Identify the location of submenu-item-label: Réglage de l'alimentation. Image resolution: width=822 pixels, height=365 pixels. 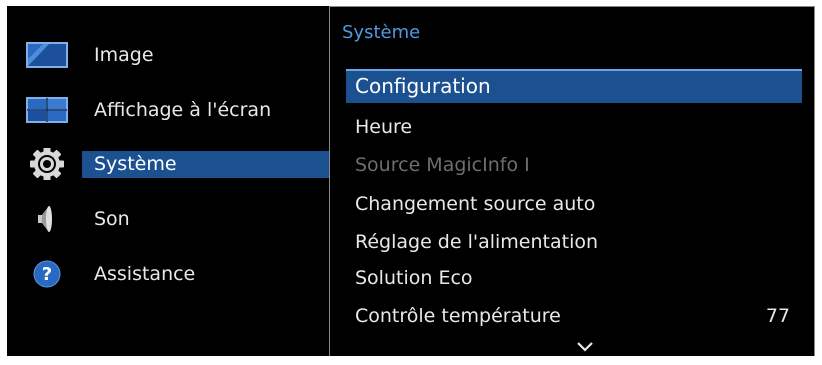
(477, 242).